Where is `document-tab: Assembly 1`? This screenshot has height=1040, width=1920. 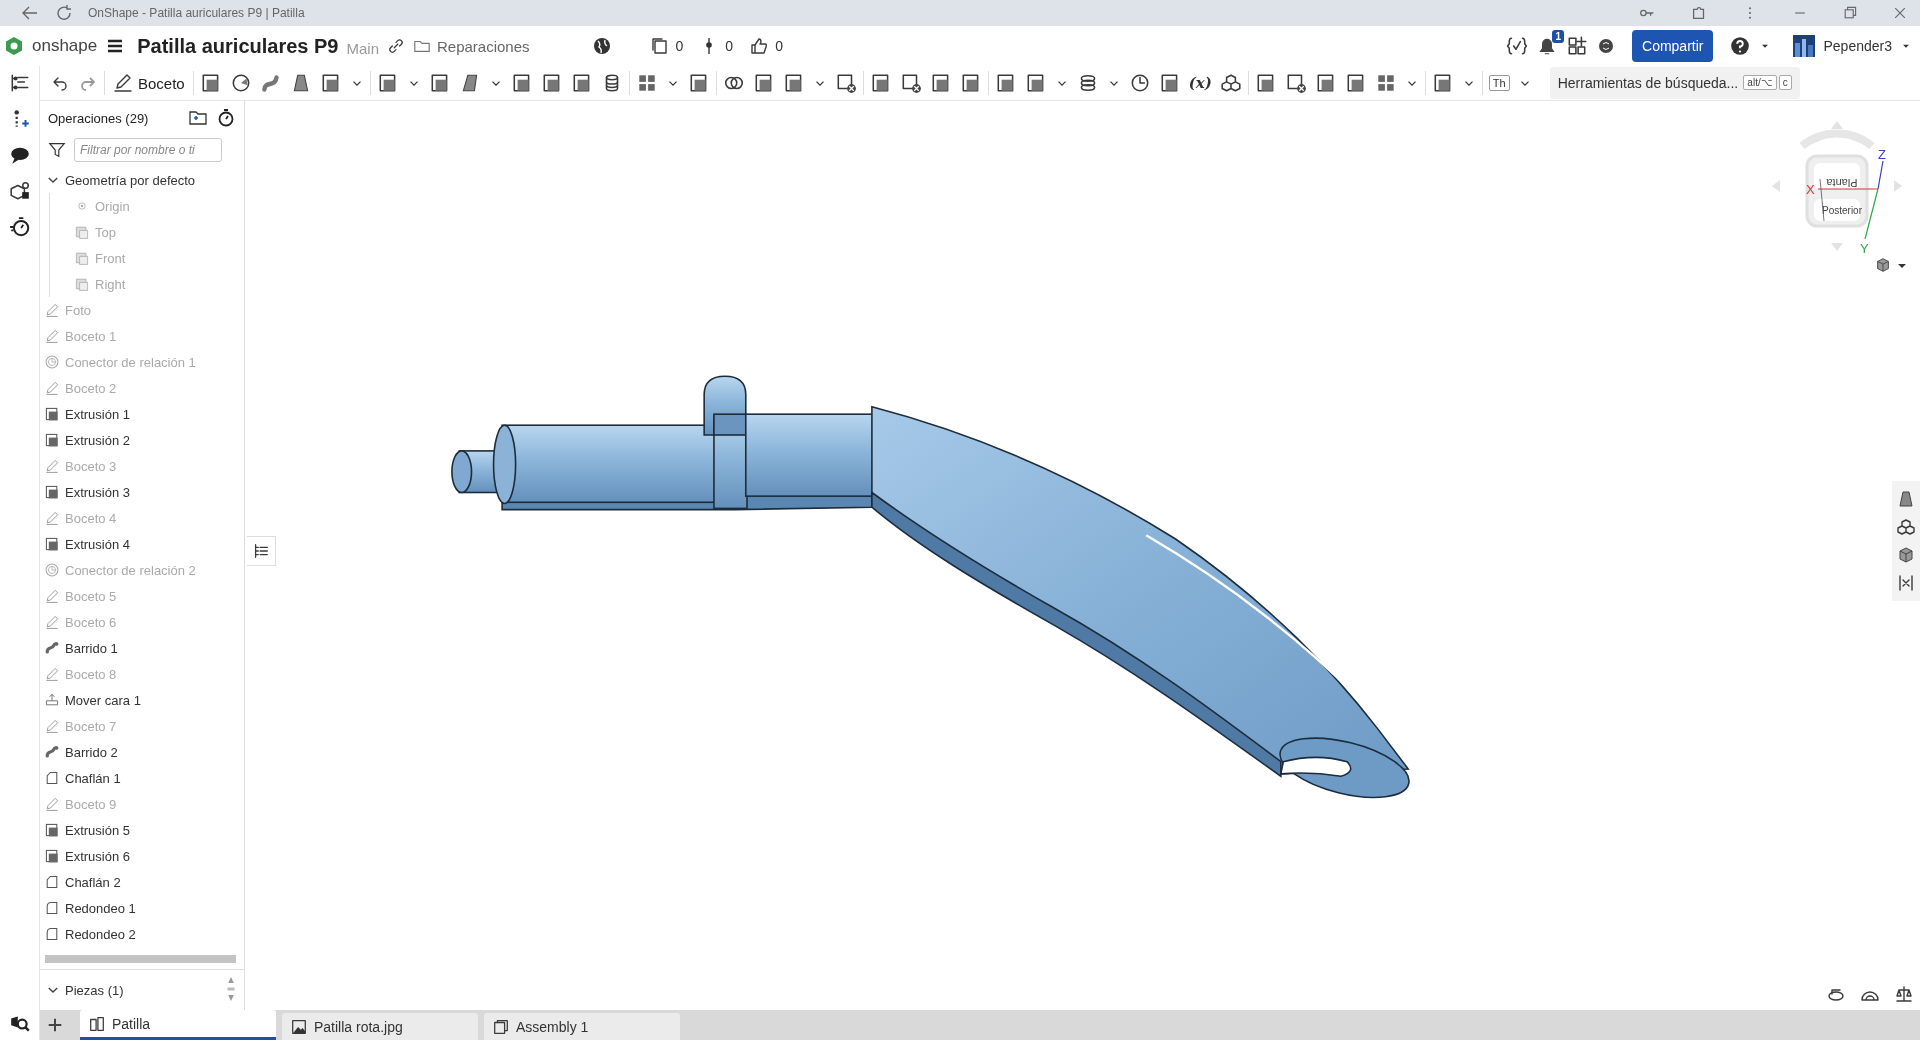 document-tab: Assembly 1 is located at coordinates (582, 1026).